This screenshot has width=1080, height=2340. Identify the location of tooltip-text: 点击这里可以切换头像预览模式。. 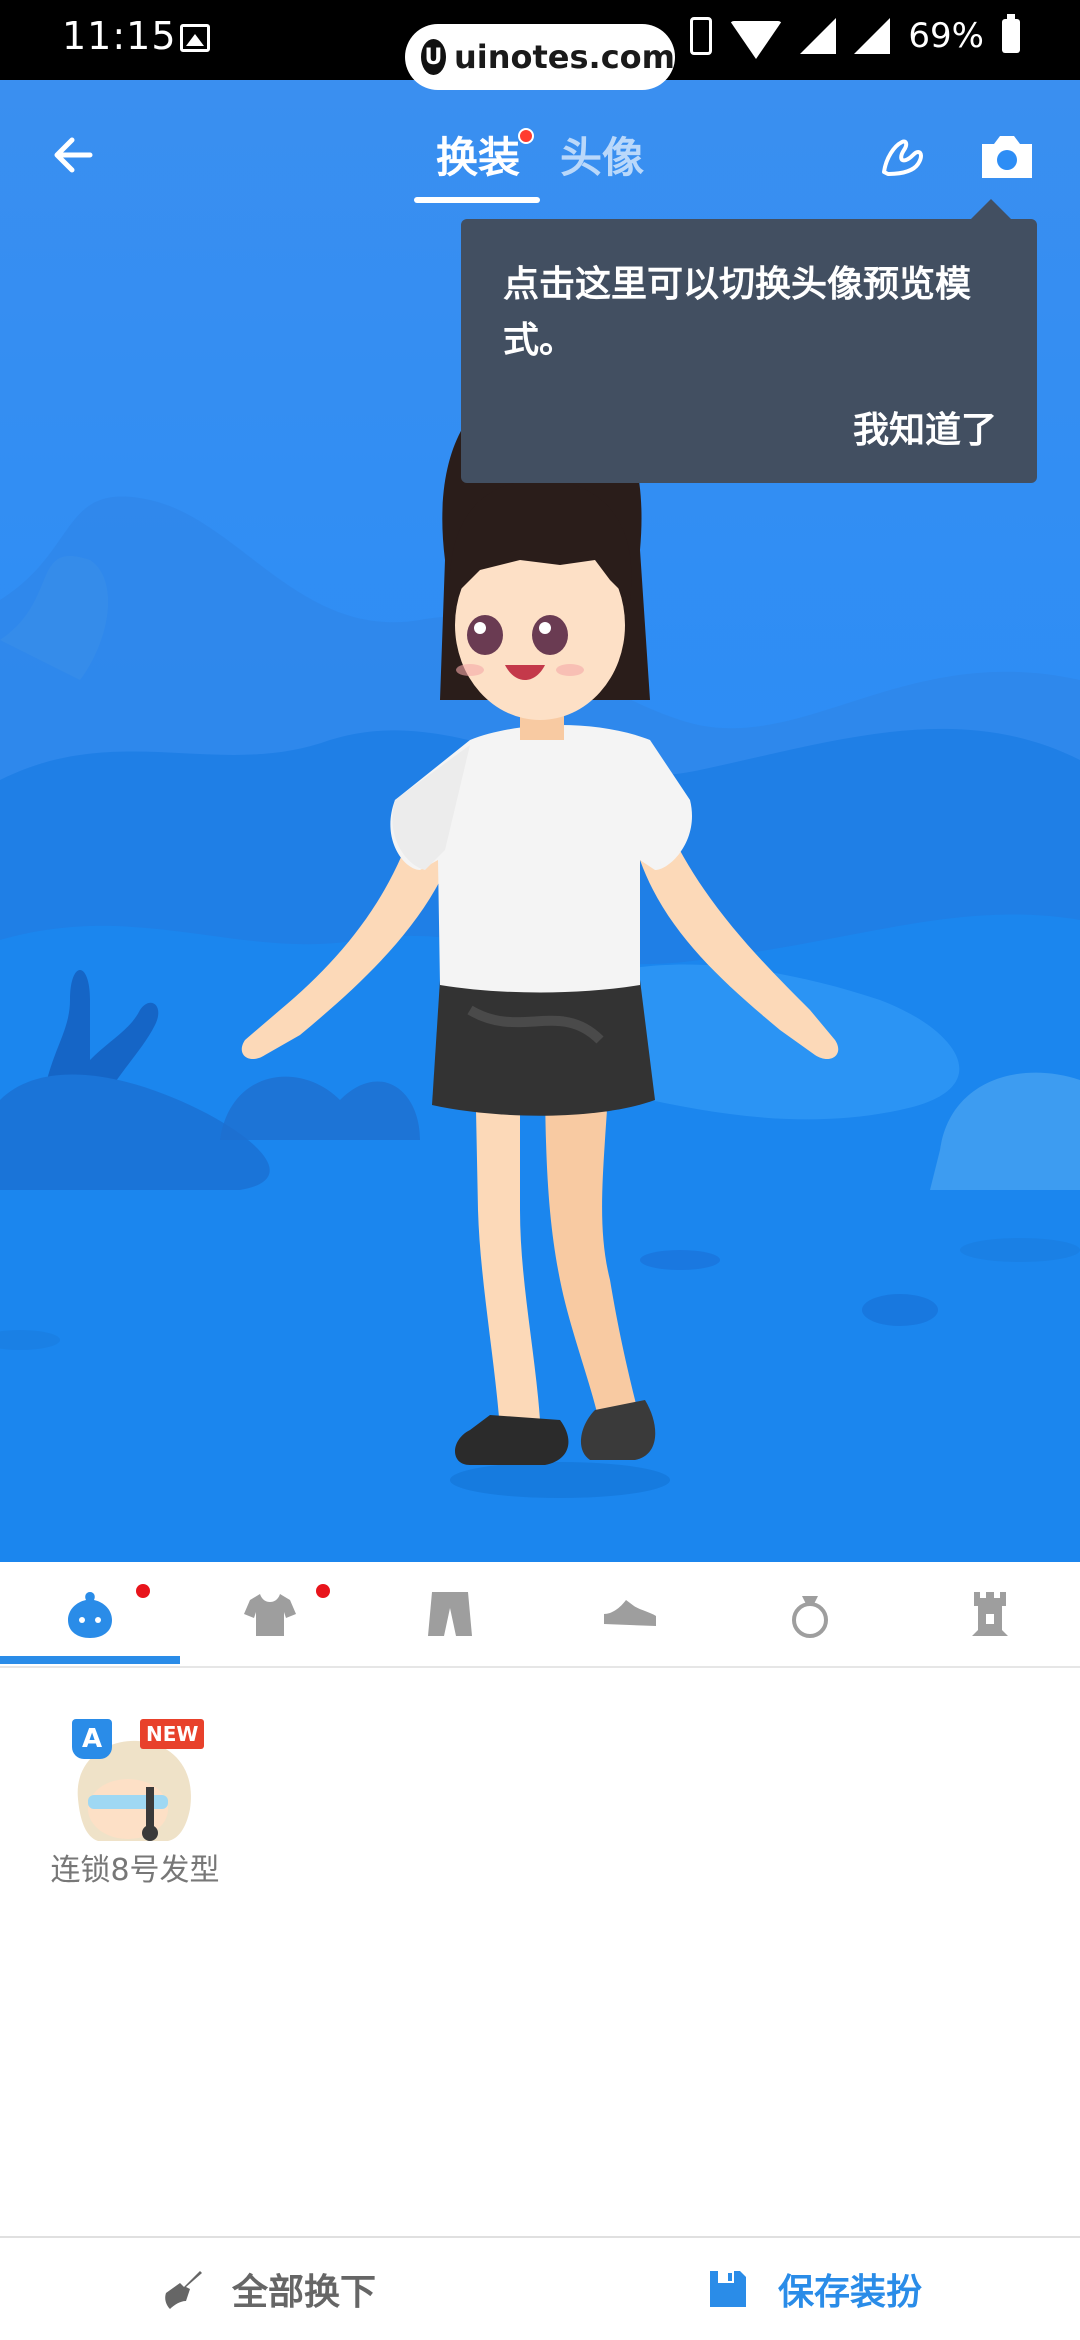
(737, 312).